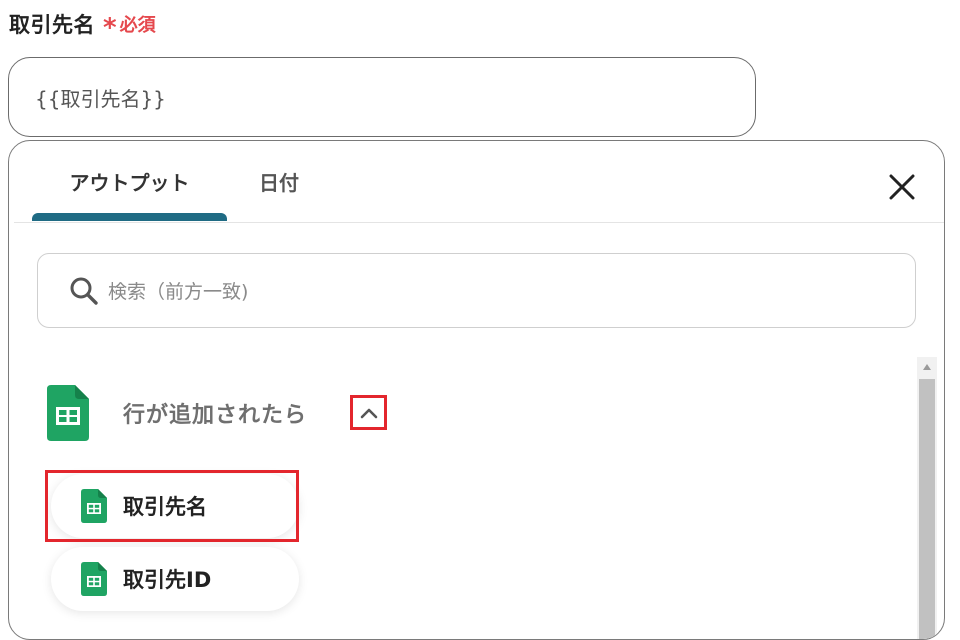  I want to click on output-item-client-id: 取引先ID, so click(175, 579).